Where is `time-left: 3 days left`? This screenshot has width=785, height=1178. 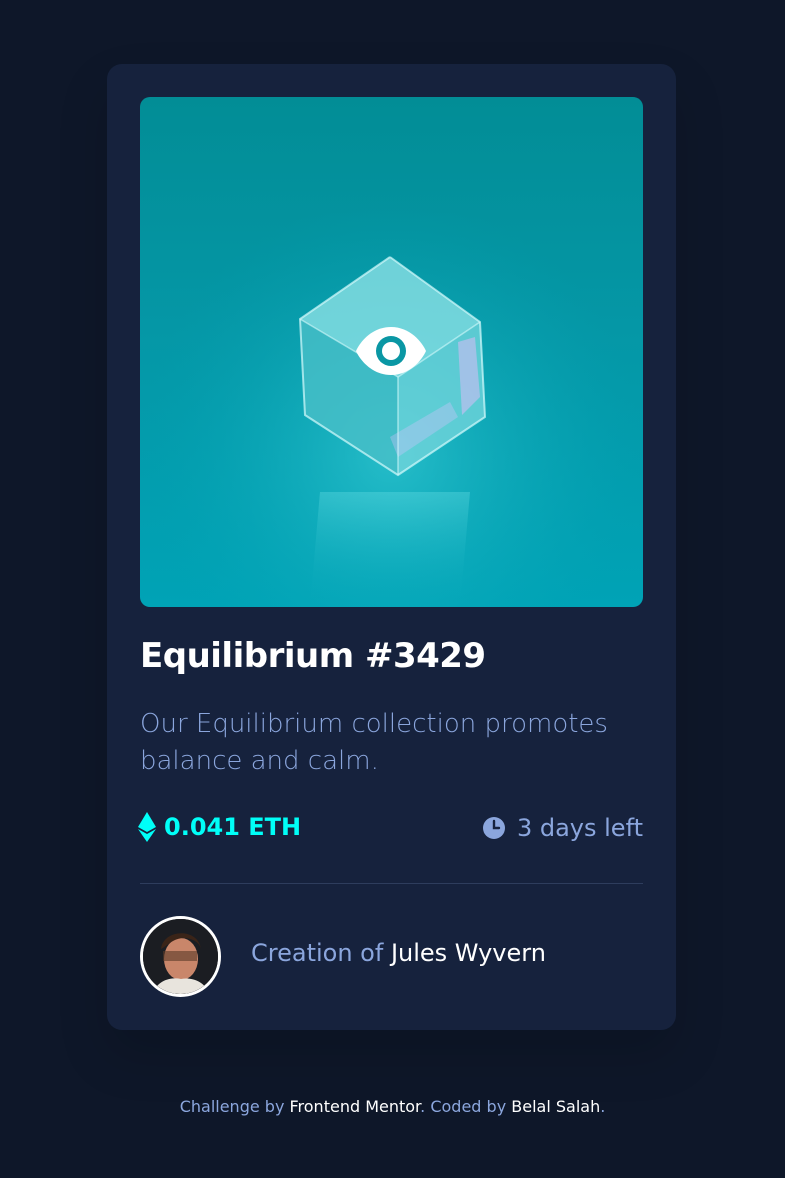 time-left: 3 days left is located at coordinates (562, 828).